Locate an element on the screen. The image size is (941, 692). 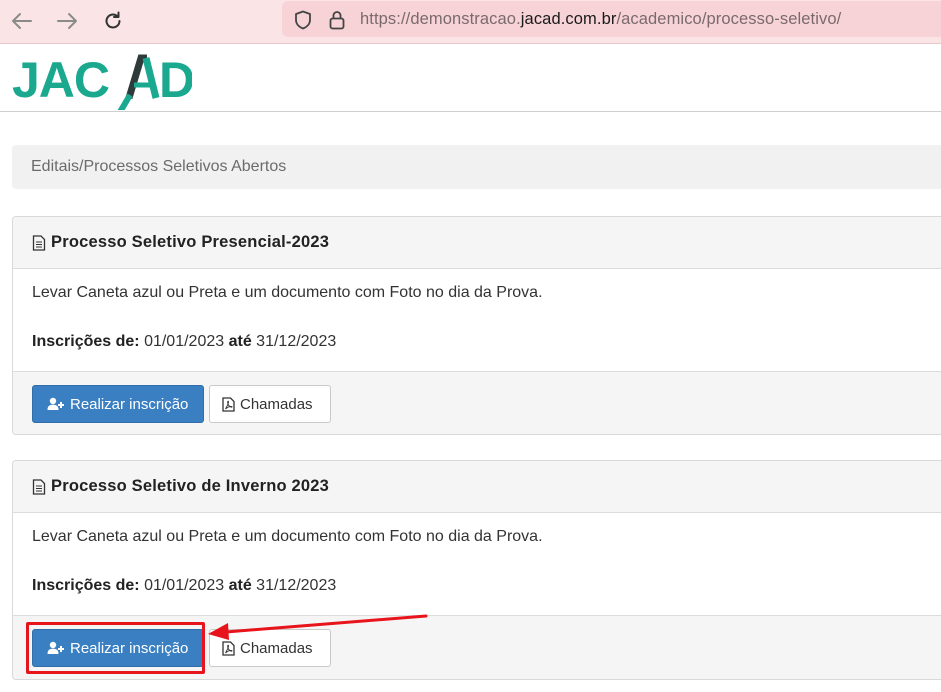
svg-text: D is located at coordinates (175, 80).